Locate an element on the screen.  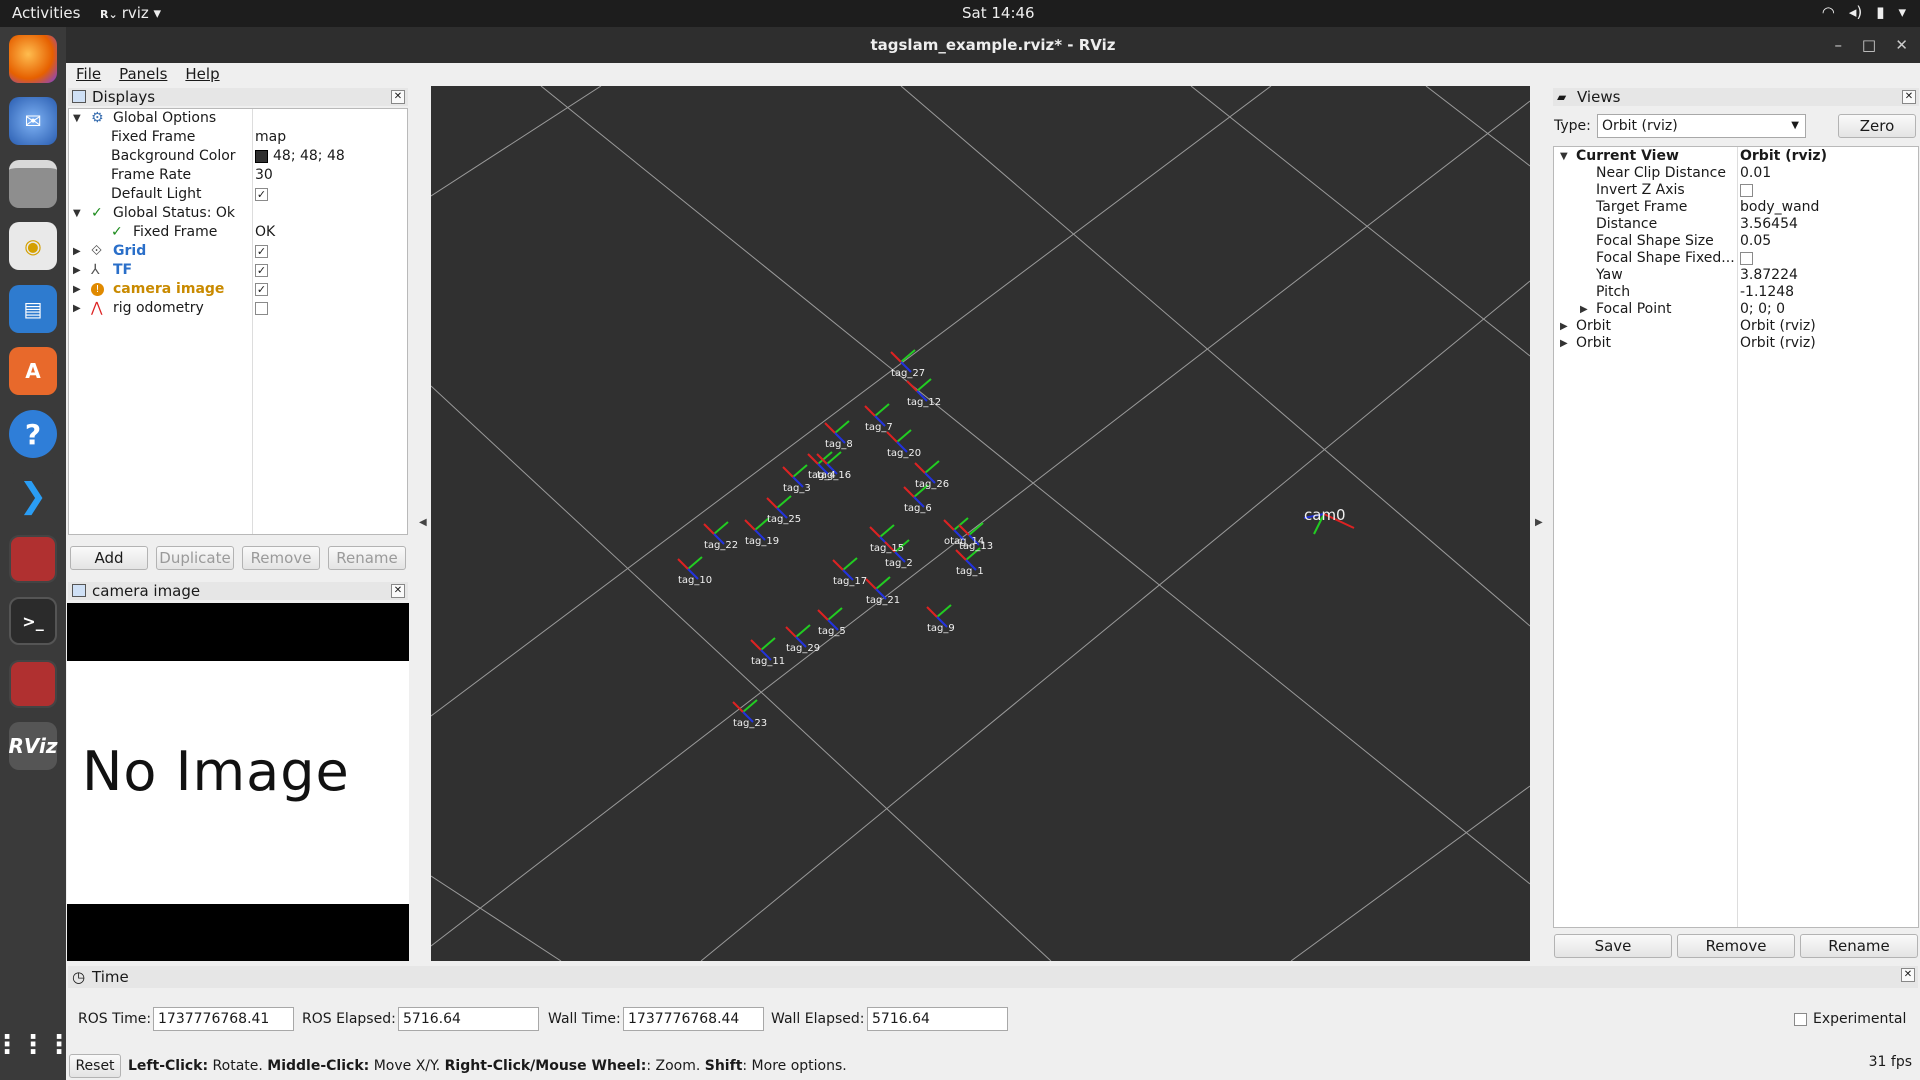
activities-button: Activities is located at coordinates (46, 13).